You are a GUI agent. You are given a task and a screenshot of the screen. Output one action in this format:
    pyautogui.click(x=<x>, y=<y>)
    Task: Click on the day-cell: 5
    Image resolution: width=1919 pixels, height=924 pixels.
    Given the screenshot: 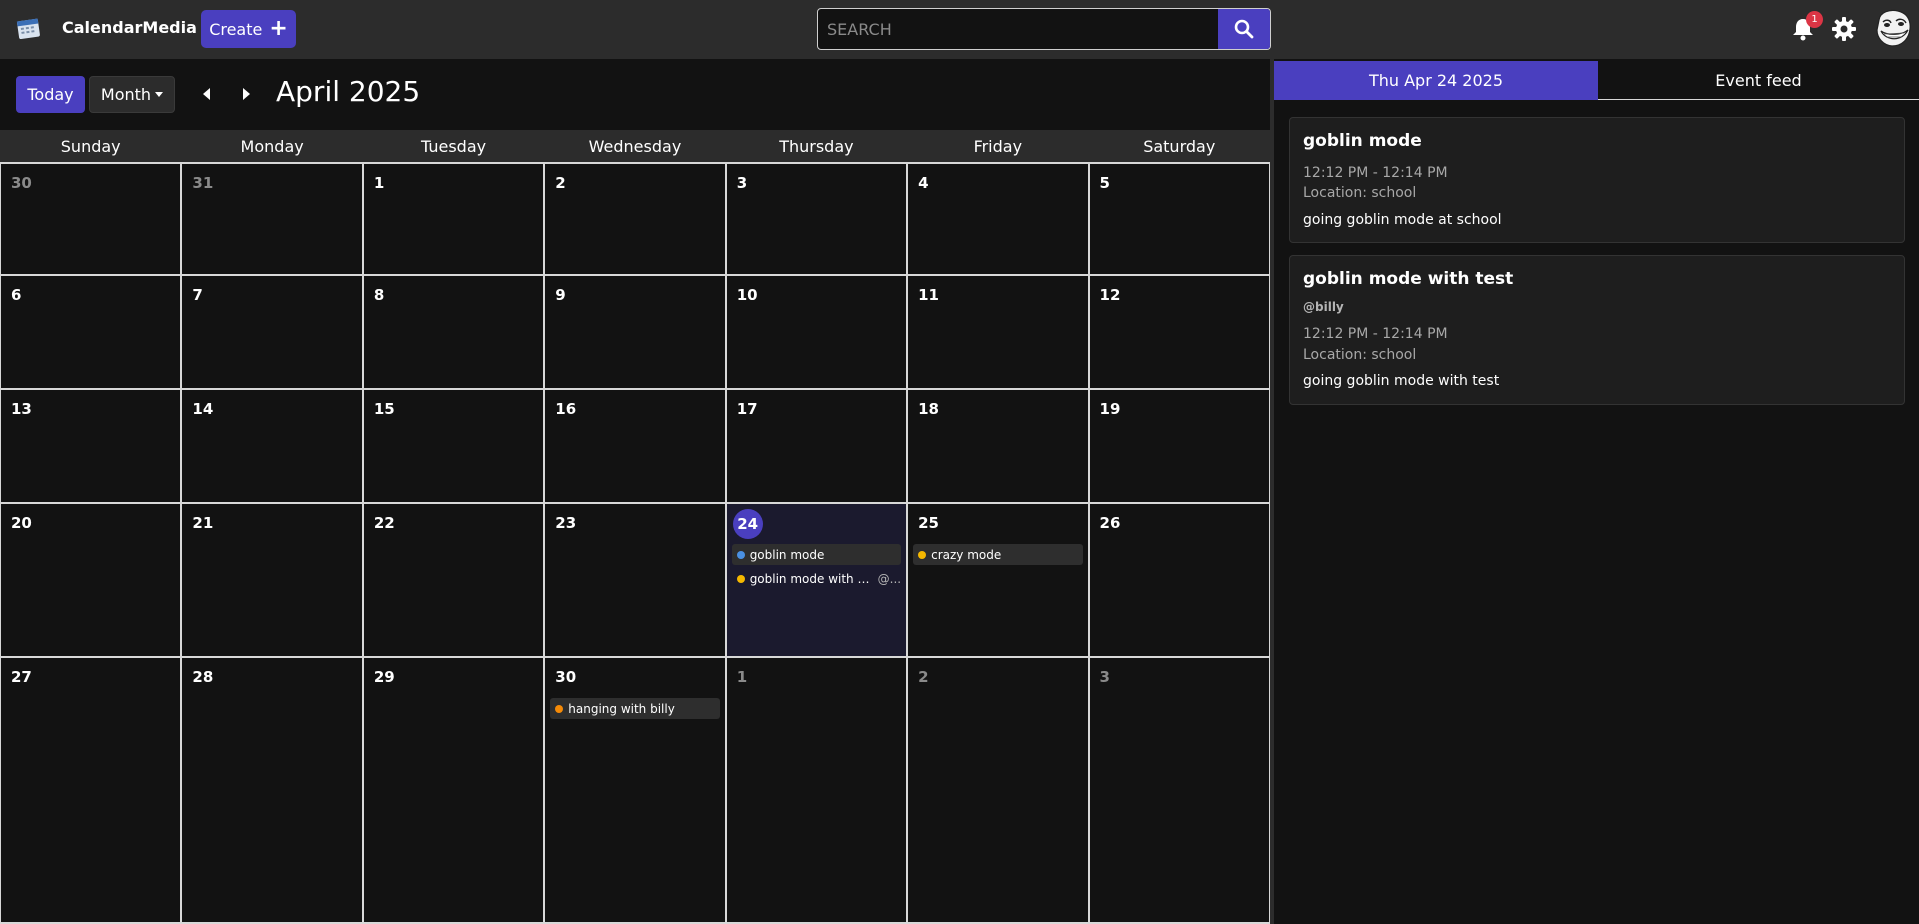 What is the action you would take?
    pyautogui.click(x=1180, y=219)
    